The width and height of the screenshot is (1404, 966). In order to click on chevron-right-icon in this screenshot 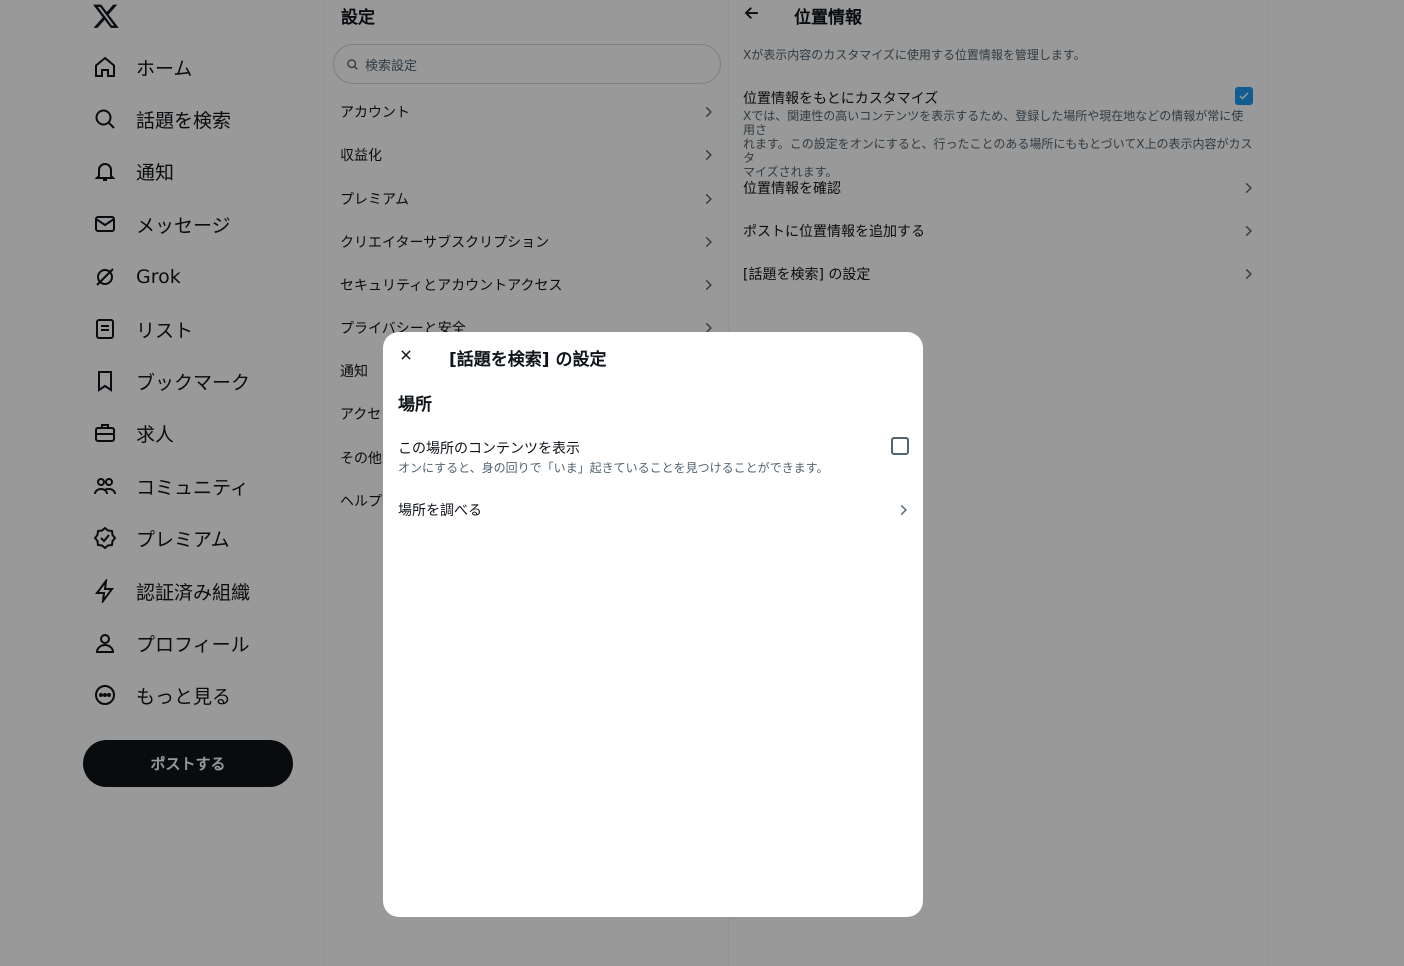, I will do `click(903, 510)`.